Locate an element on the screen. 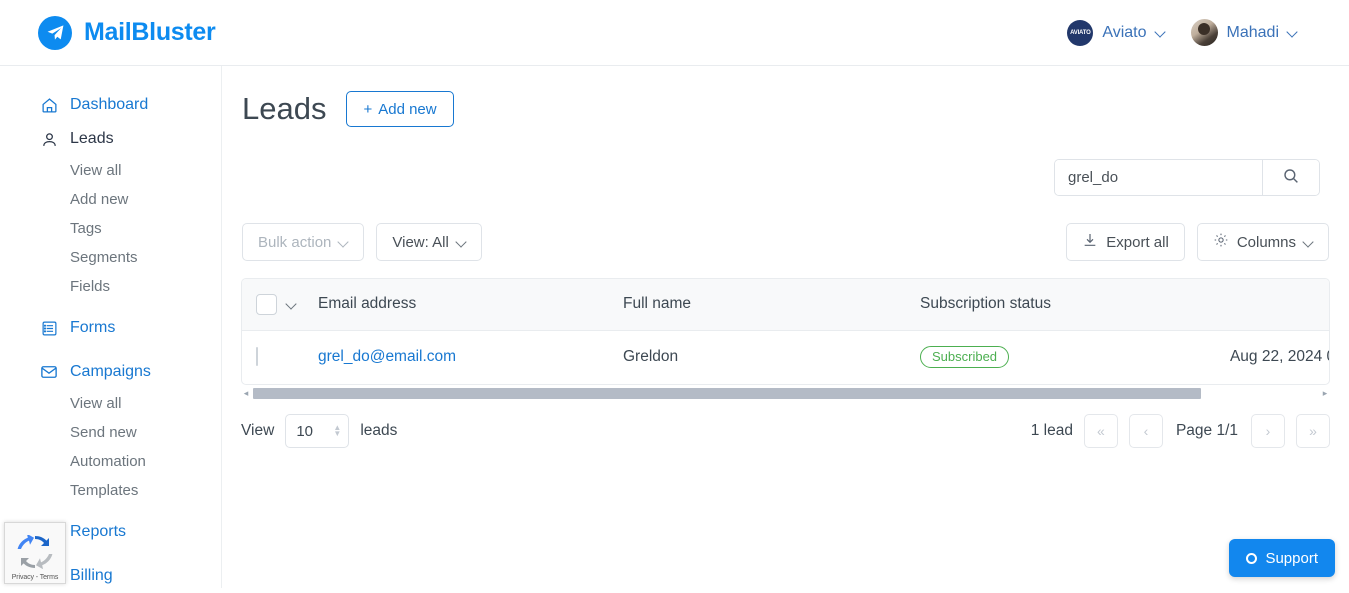  stepper-arrows-icon: ▲ ▼ is located at coordinates (337, 431).